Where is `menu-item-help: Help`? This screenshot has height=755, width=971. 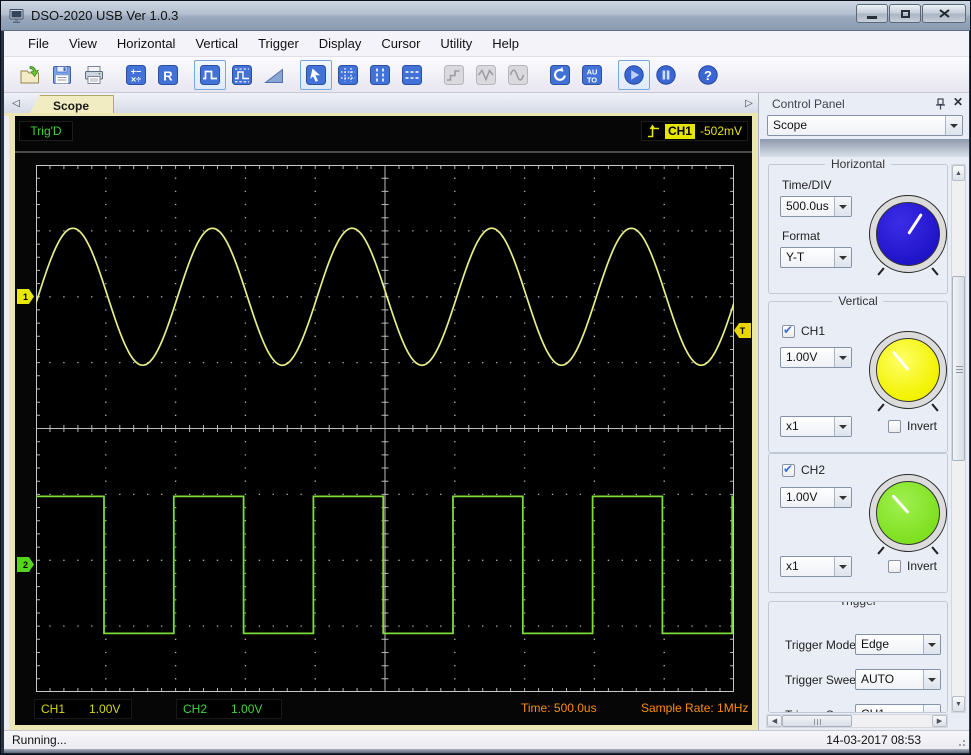 menu-item-help: Help is located at coordinates (505, 43).